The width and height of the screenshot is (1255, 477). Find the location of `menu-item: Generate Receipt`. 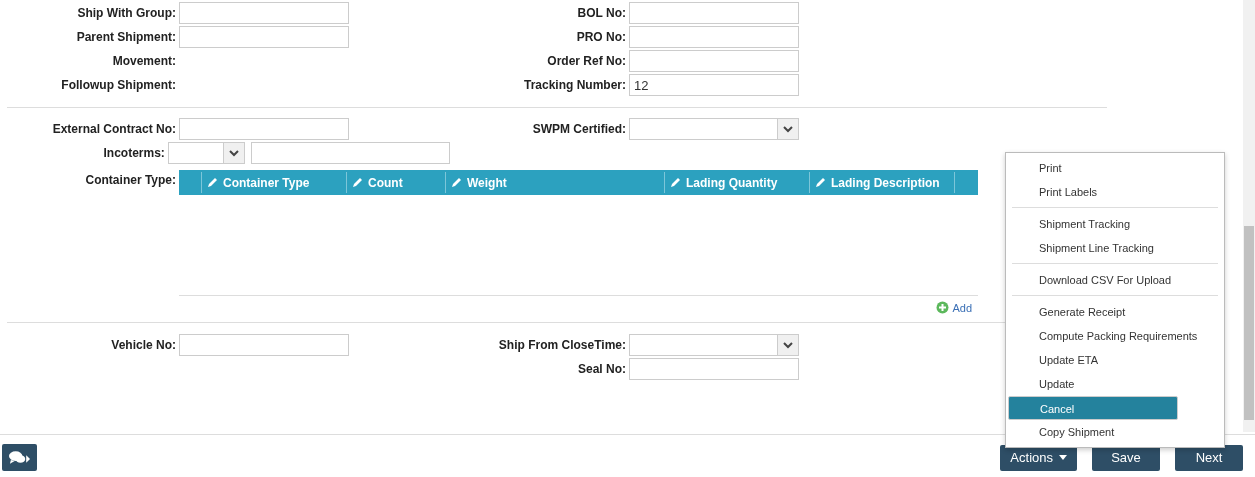

menu-item: Generate Receipt is located at coordinates (1115, 312).